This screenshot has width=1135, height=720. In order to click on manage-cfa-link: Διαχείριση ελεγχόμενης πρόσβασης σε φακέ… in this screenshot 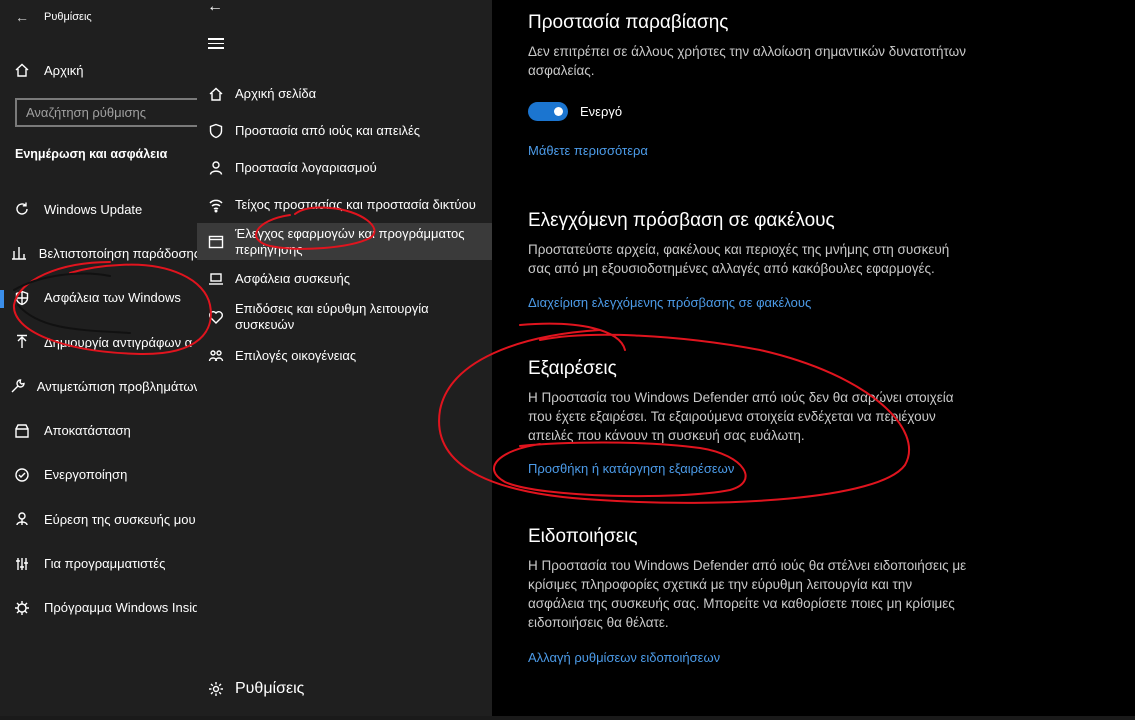, I will do `click(669, 302)`.